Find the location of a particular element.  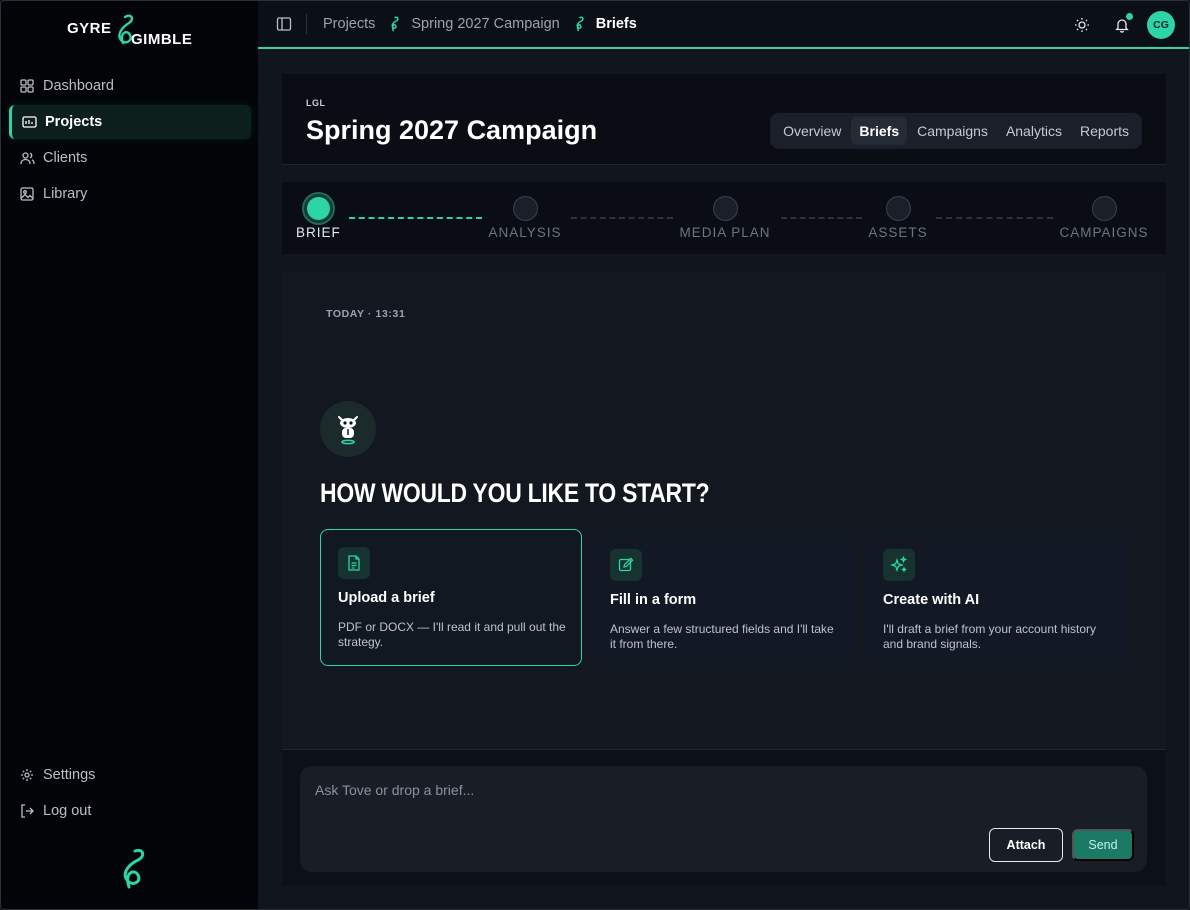

step-analysis: ANALYSIS is located at coordinates (525, 218).